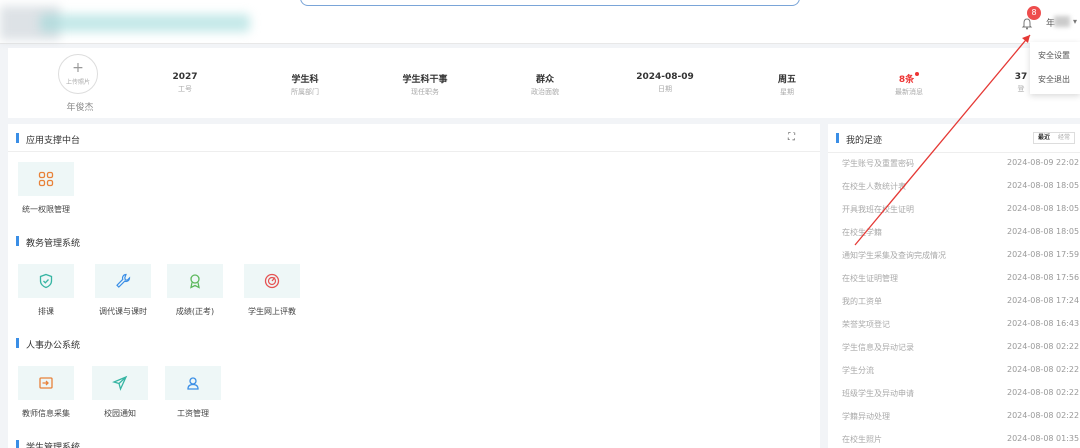 The width and height of the screenshot is (1080, 448). Describe the element at coordinates (193, 383) in the screenshot. I see `user-location-icon` at that location.